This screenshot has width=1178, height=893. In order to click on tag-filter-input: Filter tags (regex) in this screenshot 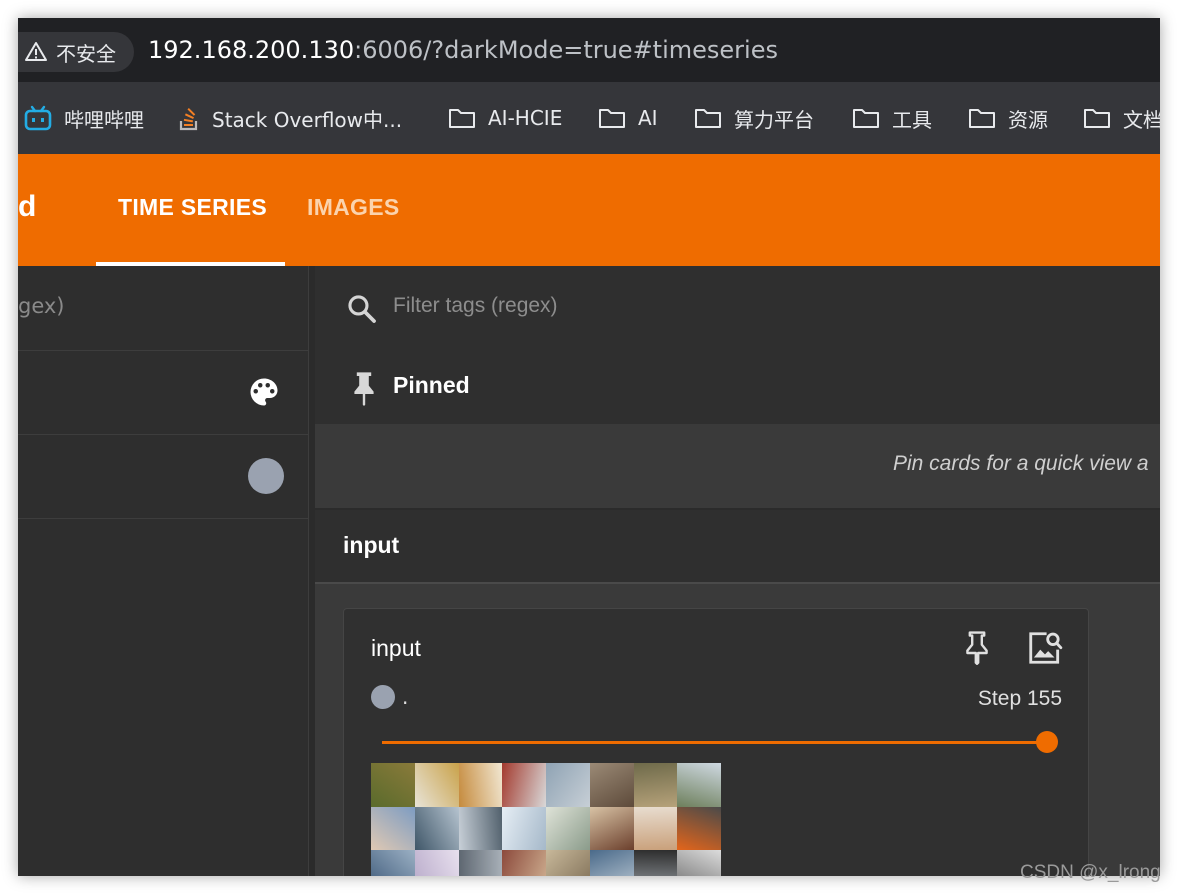, I will do `click(737, 308)`.